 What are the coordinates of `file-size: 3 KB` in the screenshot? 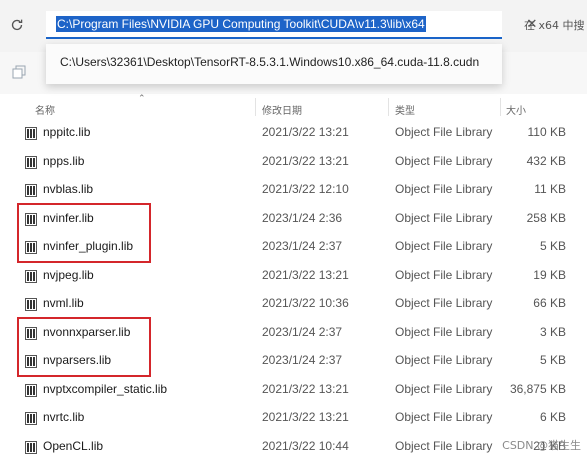 It's located at (552, 331).